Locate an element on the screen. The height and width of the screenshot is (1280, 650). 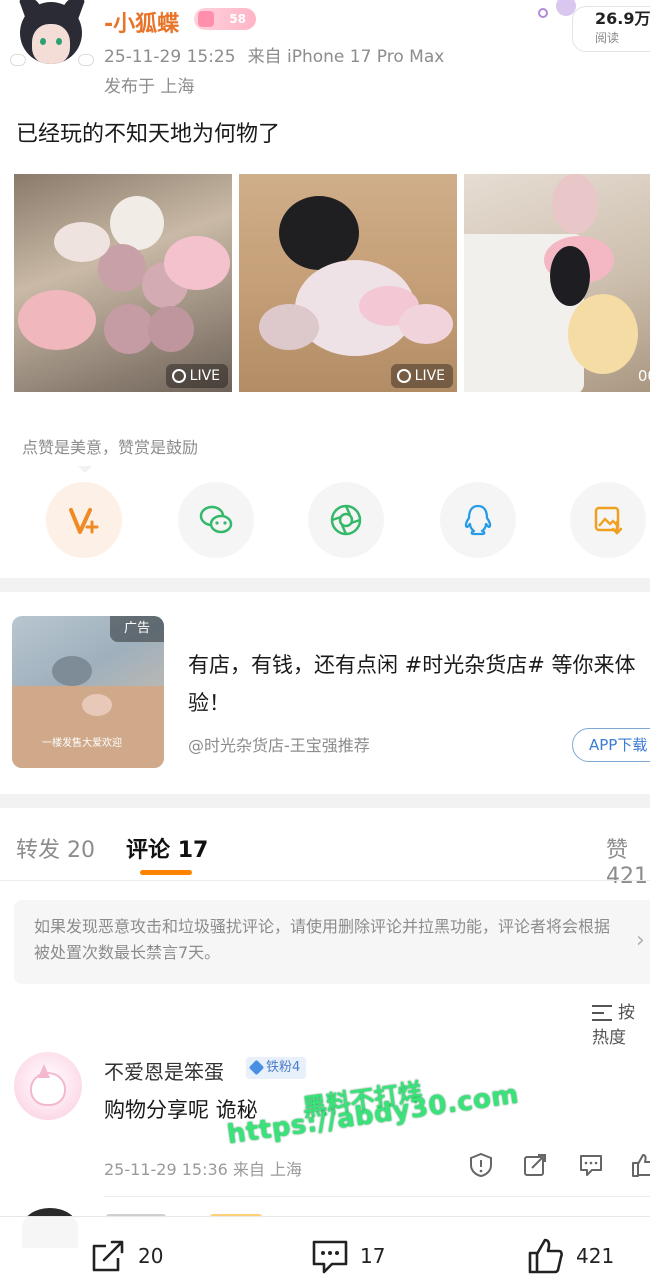
moments-icon is located at coordinates (346, 520).